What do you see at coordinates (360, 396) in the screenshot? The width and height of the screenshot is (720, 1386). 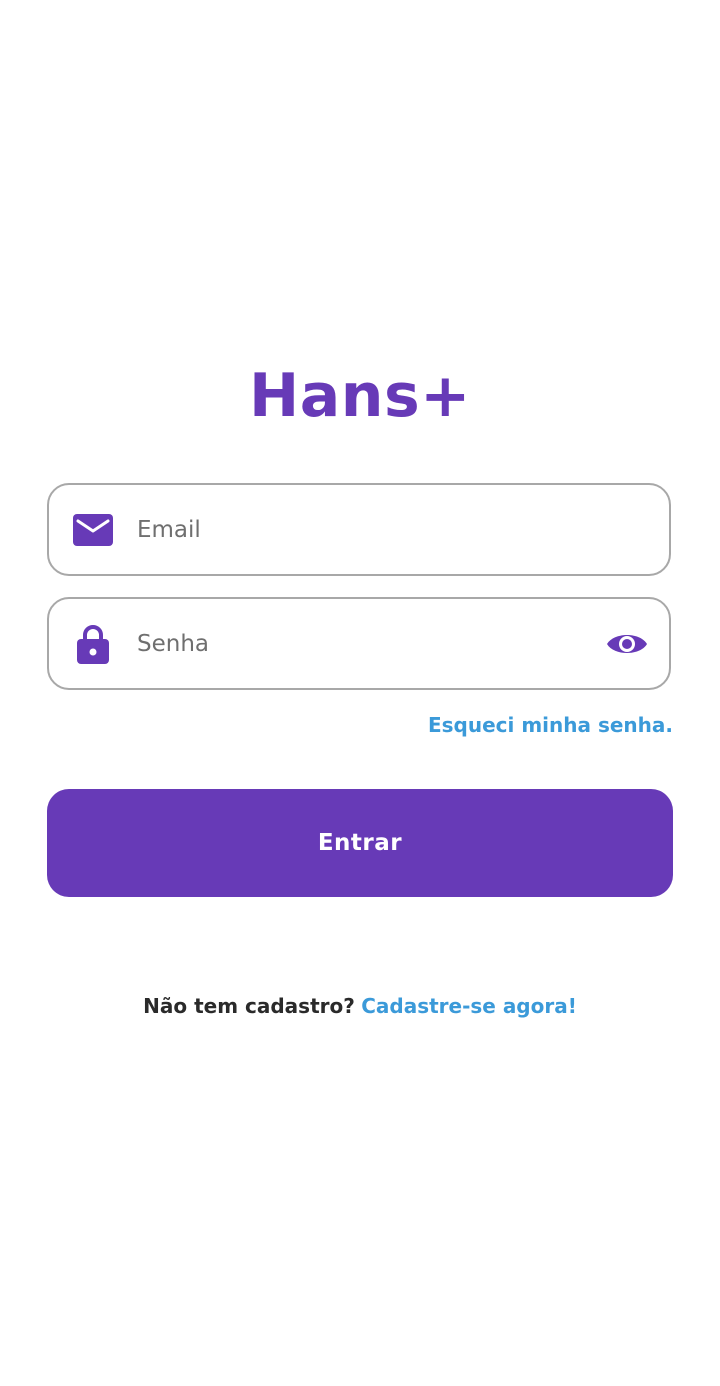 I see `app-title: Hans+` at bounding box center [360, 396].